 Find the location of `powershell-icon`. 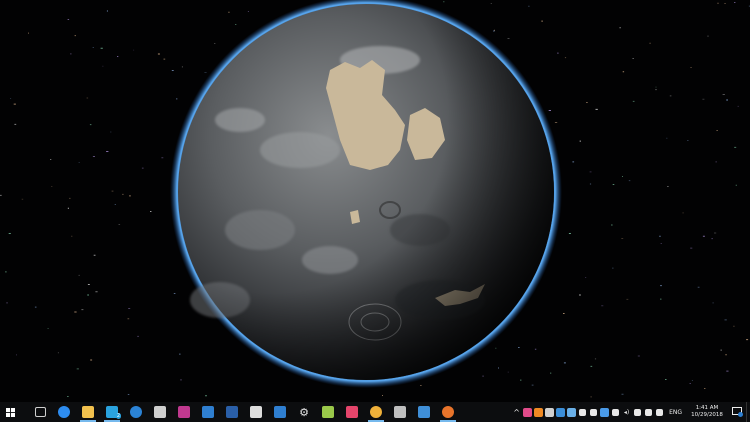

powershell-icon is located at coordinates (232, 412).